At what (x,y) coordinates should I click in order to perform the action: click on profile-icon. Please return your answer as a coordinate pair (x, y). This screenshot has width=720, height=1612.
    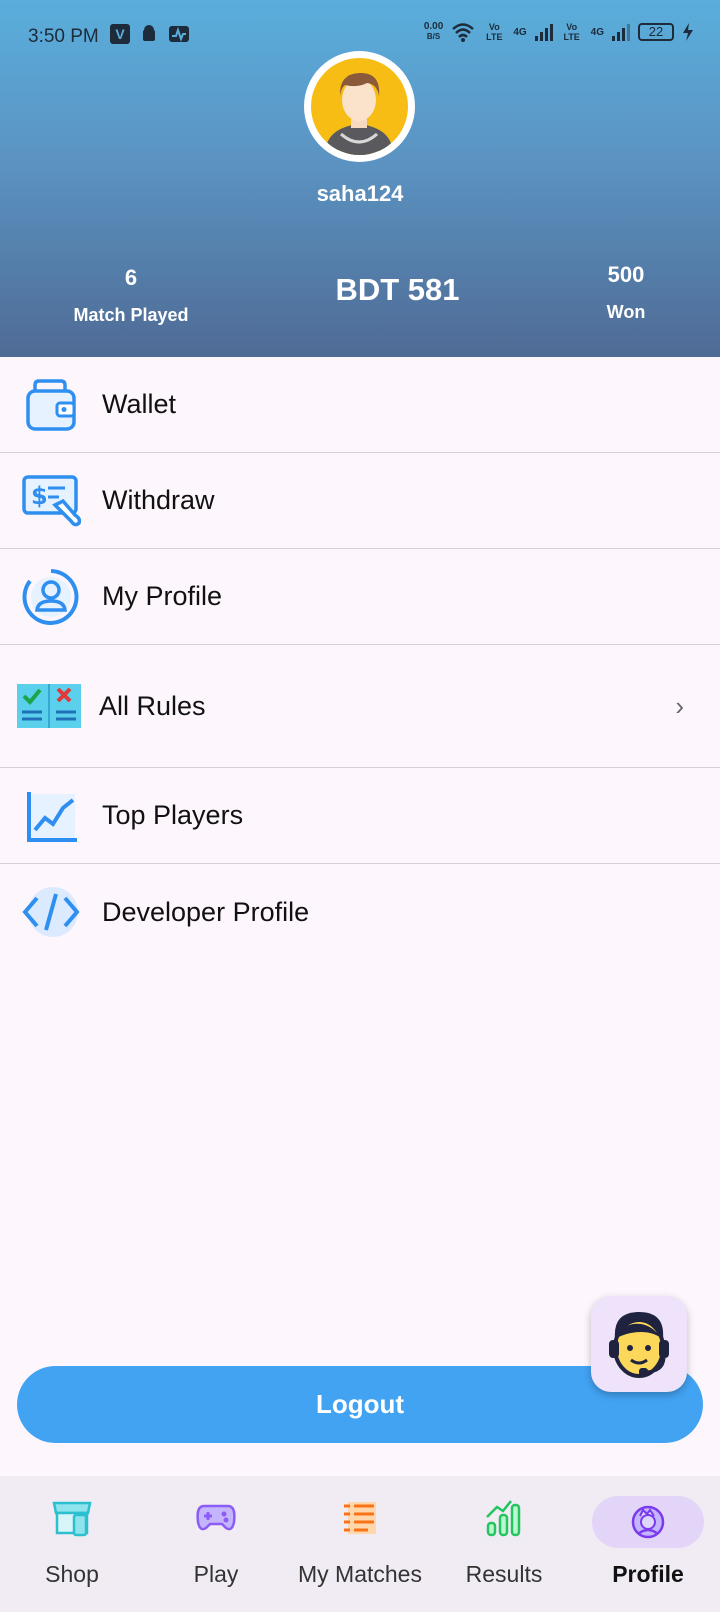
    Looking at the image, I should click on (648, 1522).